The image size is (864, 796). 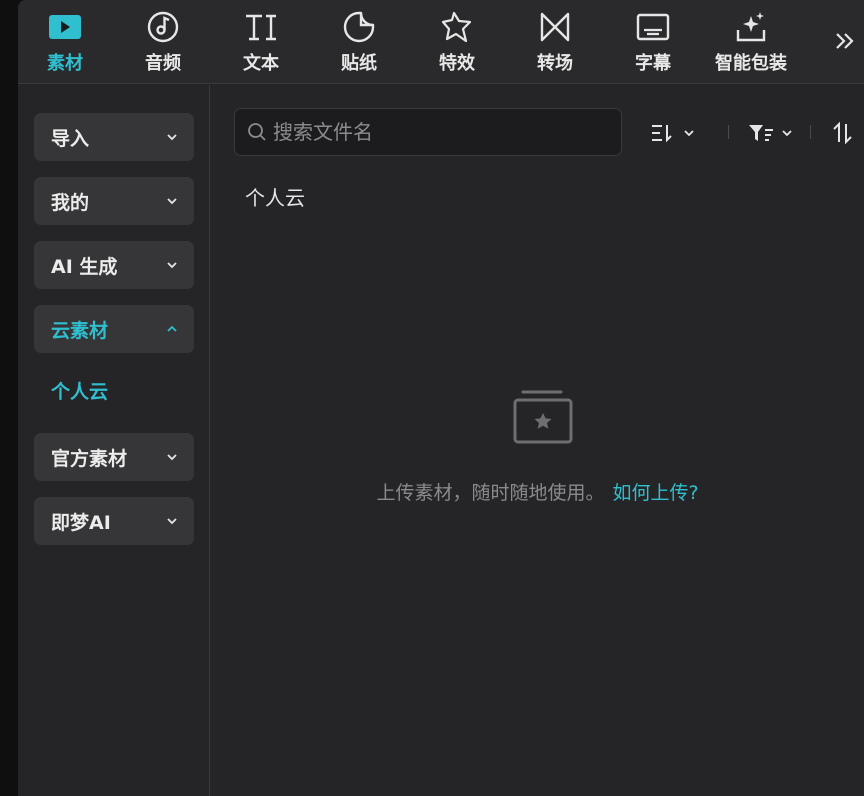 I want to click on tab-transition: 转场, so click(x=555, y=42).